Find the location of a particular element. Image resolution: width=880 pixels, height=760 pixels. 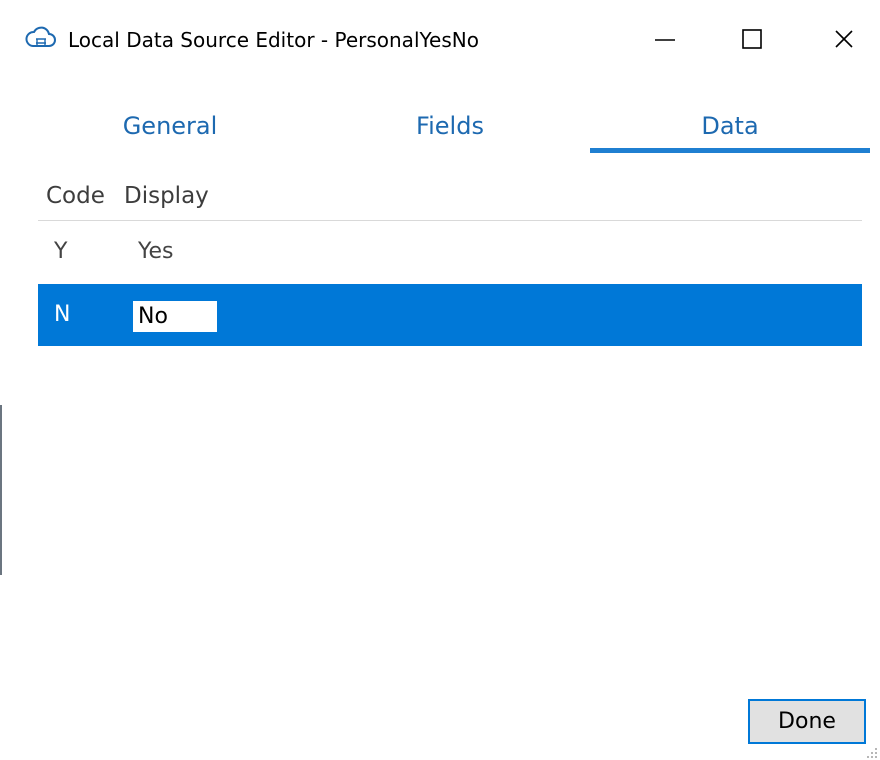

close-button is located at coordinates (843, 40).